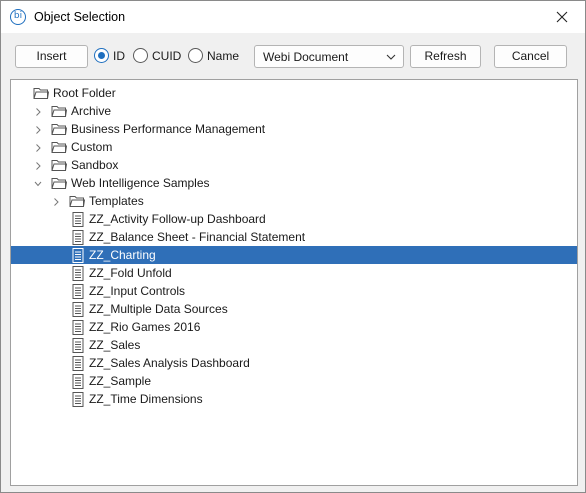 The width and height of the screenshot is (586, 493). Describe the element at coordinates (294, 309) in the screenshot. I see `tree-row-zz-multiple-data-sources: ZZ_Multiple Data Sources` at that location.